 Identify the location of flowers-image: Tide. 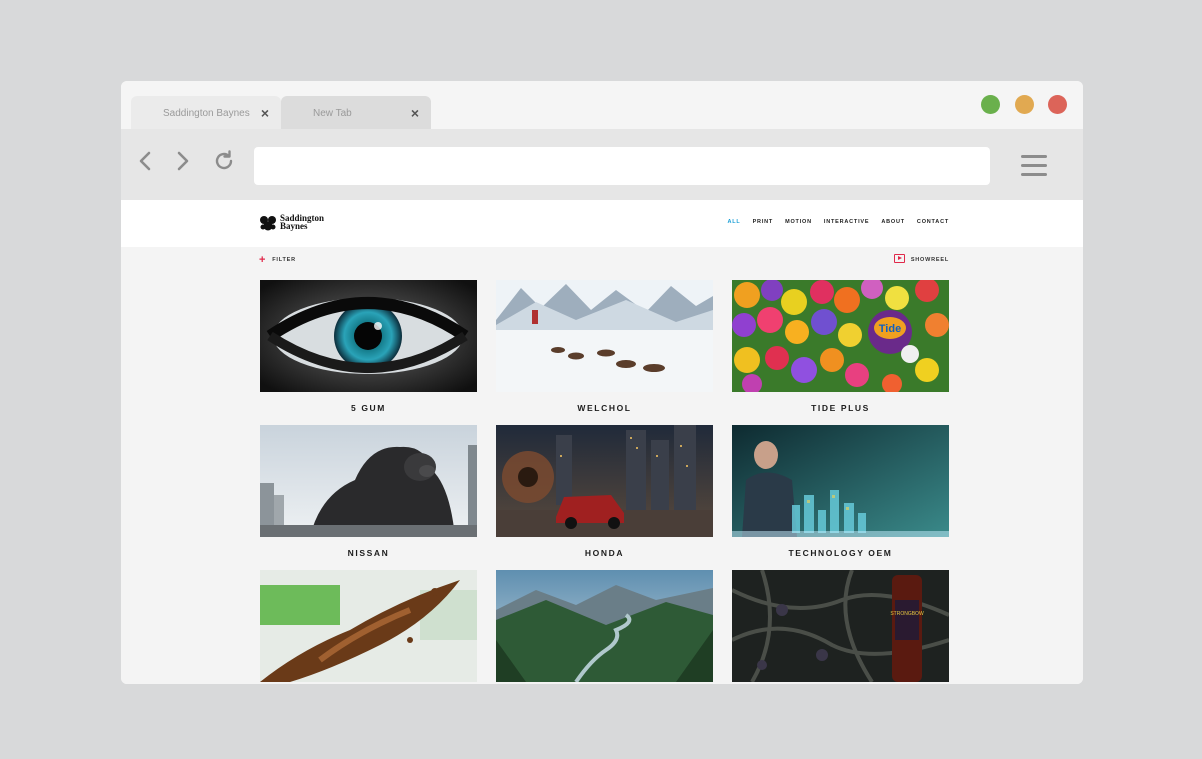
(840, 336).